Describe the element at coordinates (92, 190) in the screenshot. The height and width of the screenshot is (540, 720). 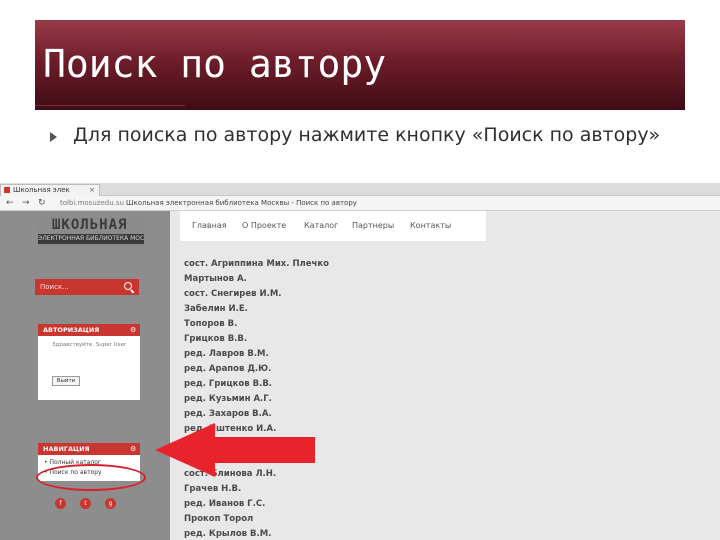
I see `tab-close-icon: ×` at that location.